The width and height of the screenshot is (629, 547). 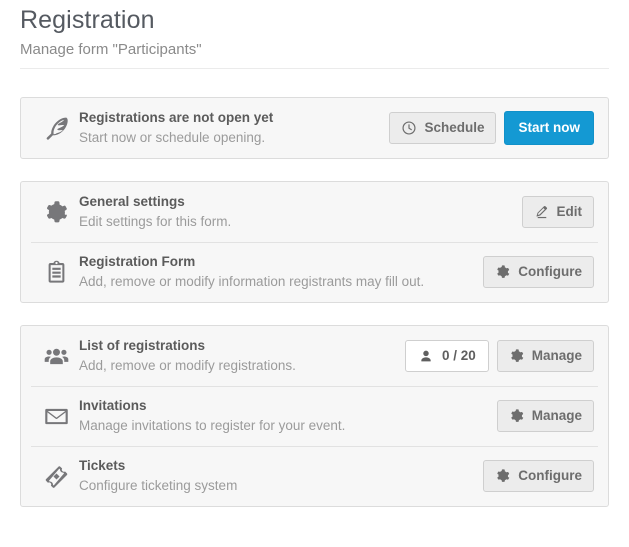 I want to click on feather-icon-wrap, so click(x=56, y=128).